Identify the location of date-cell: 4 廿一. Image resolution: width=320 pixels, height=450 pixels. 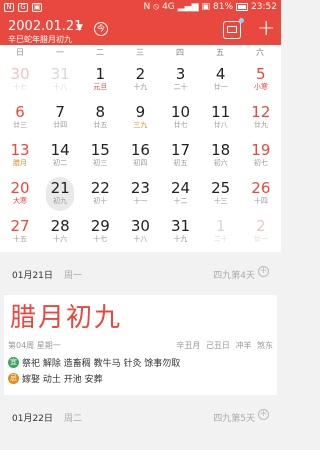
(221, 82).